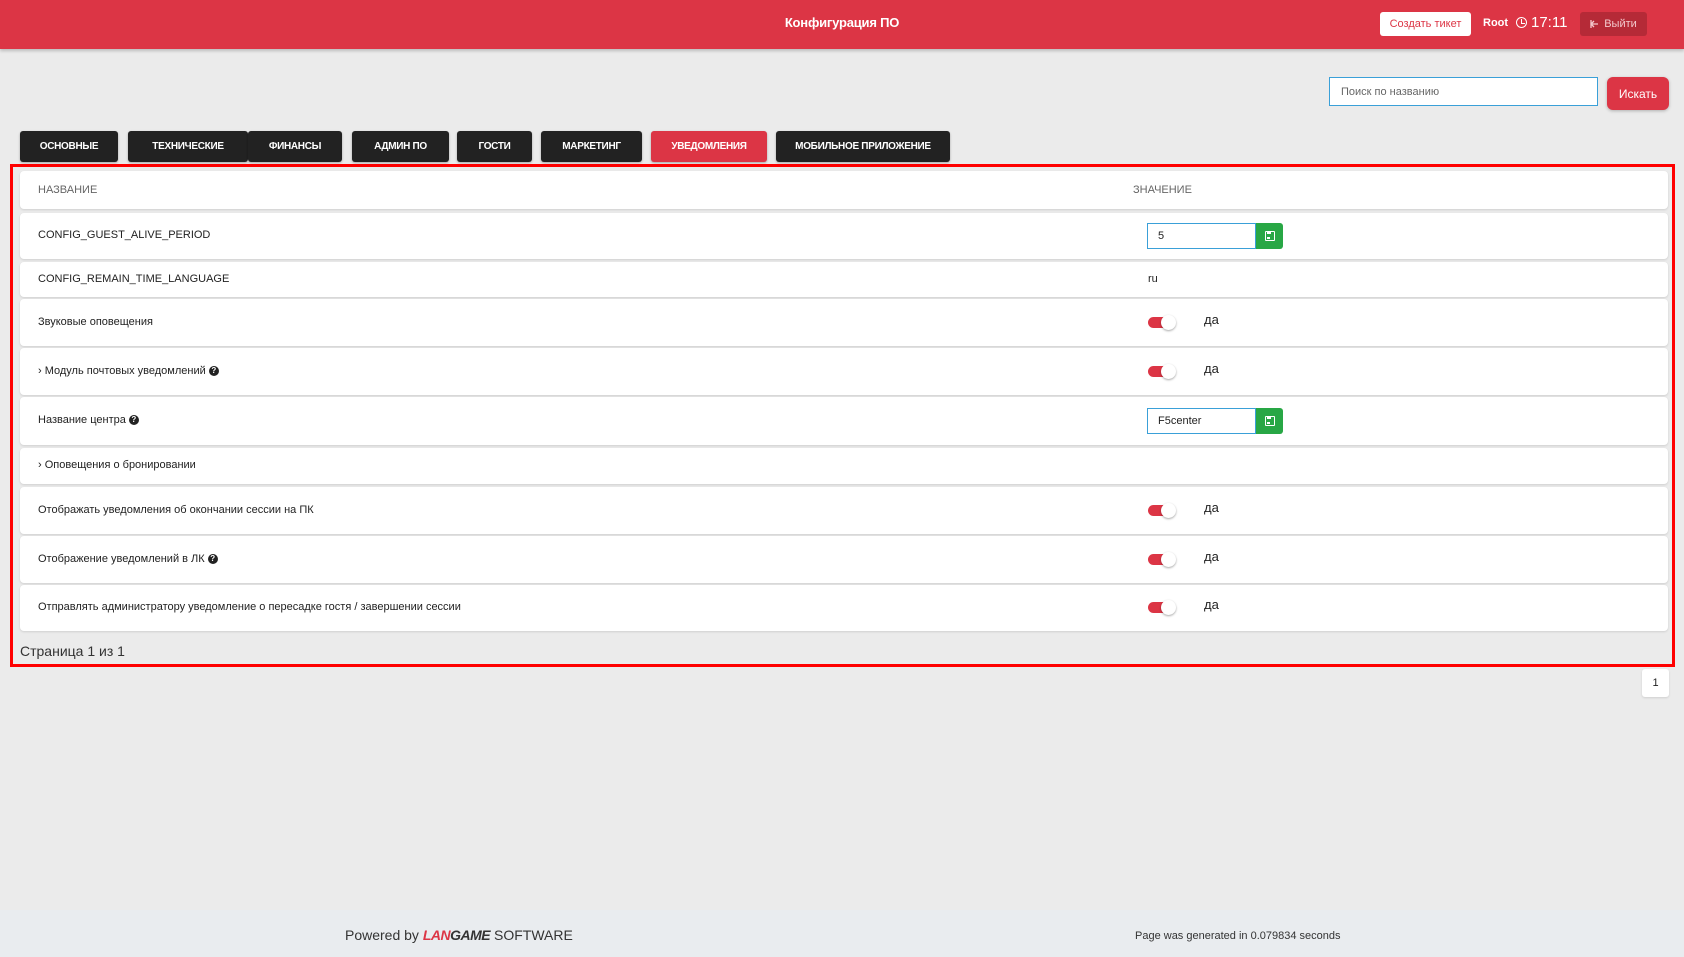  Describe the element at coordinates (844, 190) in the screenshot. I see `table-header: НАЗВАНИЕ ЗНАЧЕНИЕ` at that location.